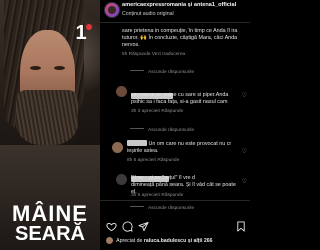 This screenshot has height=250, width=320. Describe the element at coordinates (165, 241) in the screenshot. I see `liked-by-user: raluca.badulescu` at that location.